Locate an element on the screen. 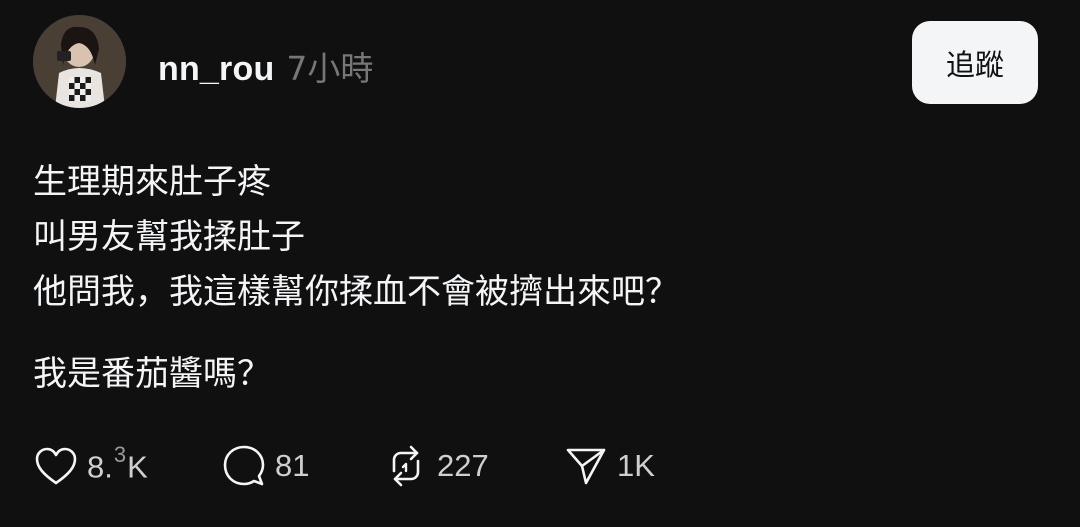 This screenshot has width=1080, height=527. post-body-line: 他問我，我這樣幫你揉血不會被擠出來吧？ is located at coordinates (356, 292).